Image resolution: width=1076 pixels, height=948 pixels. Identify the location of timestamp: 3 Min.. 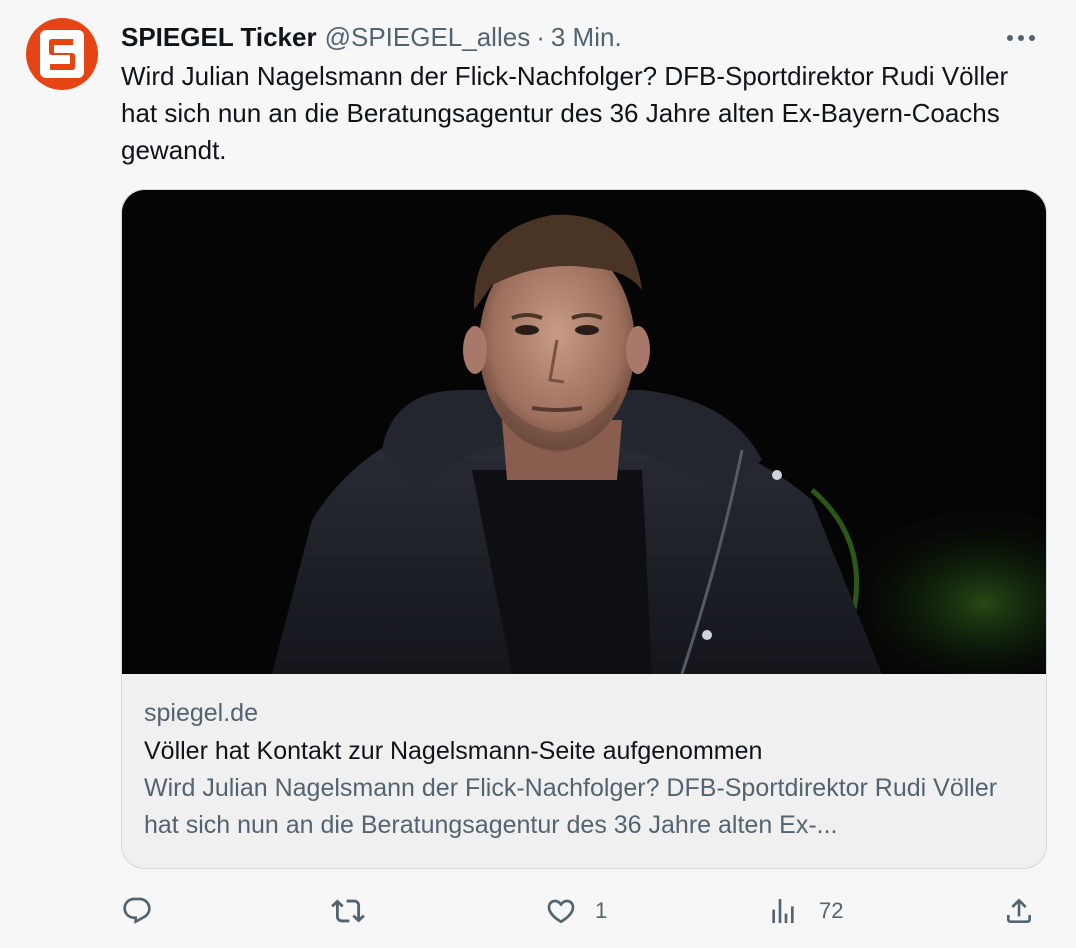
(586, 37).